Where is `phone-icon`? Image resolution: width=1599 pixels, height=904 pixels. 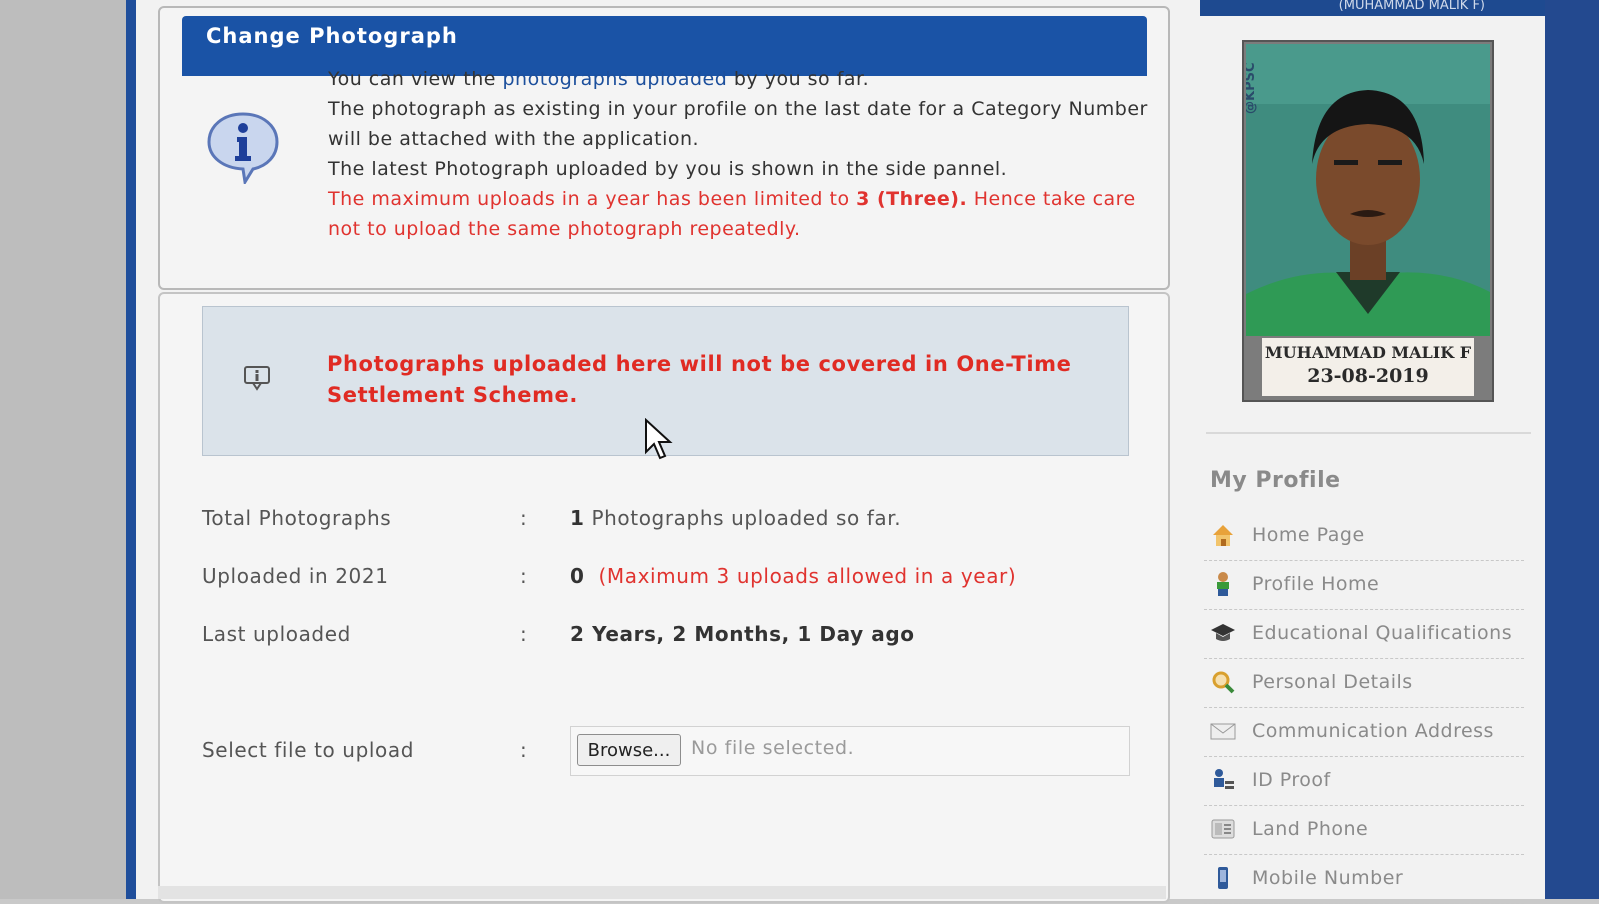 phone-icon is located at coordinates (1223, 829).